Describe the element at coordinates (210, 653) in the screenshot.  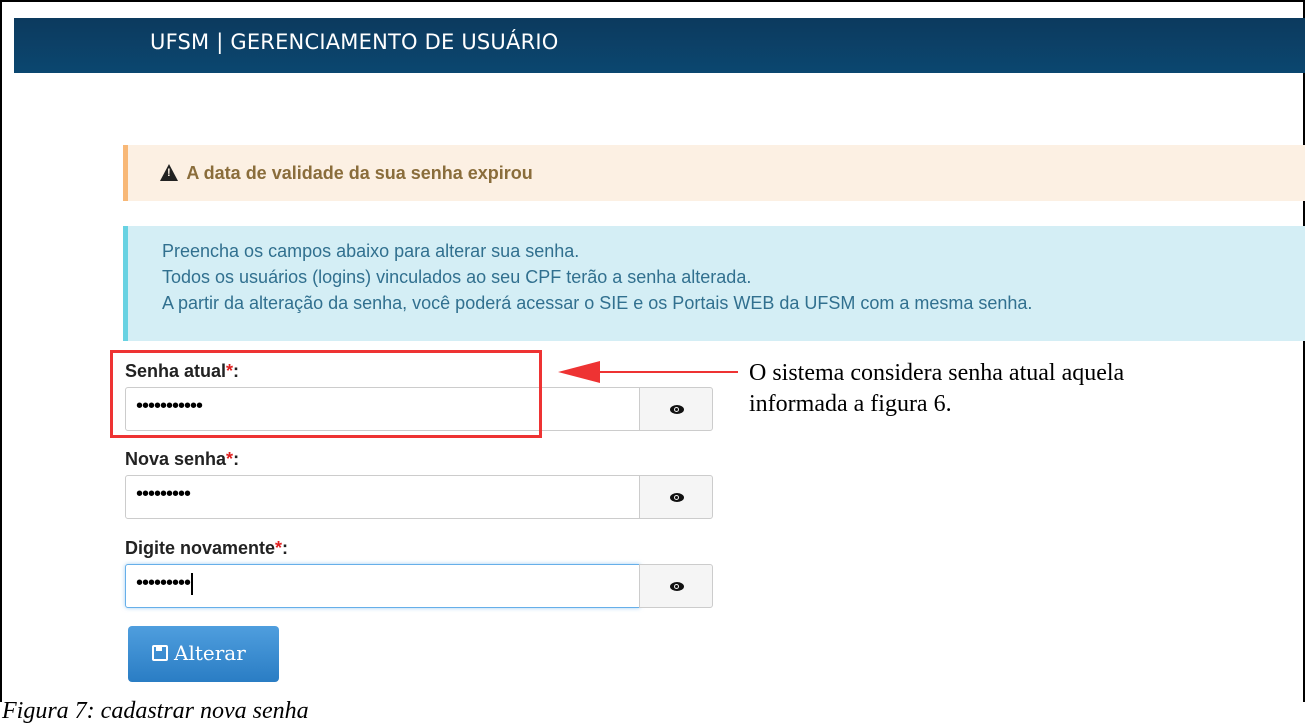
I see `button-label: Alterar` at that location.